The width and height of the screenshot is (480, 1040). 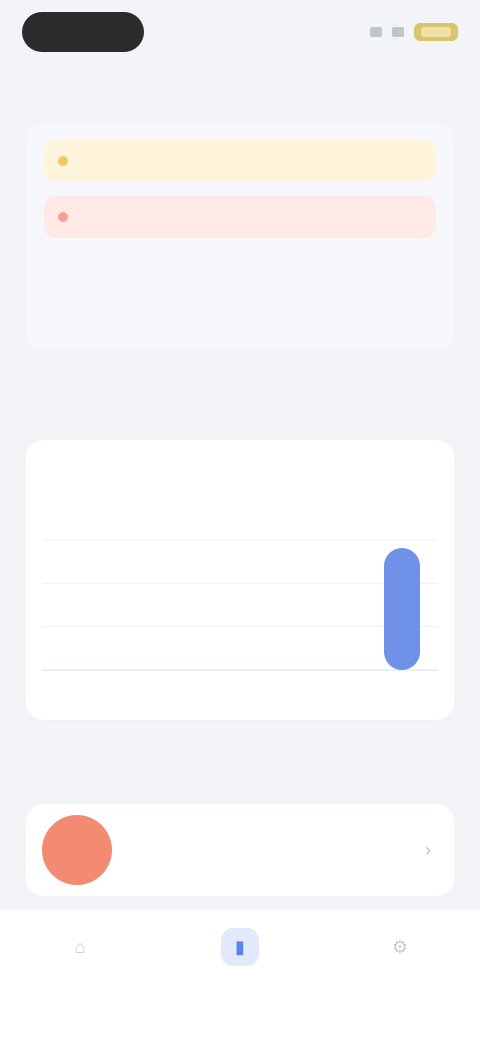 I want to click on alert-warning, so click(x=240, y=161).